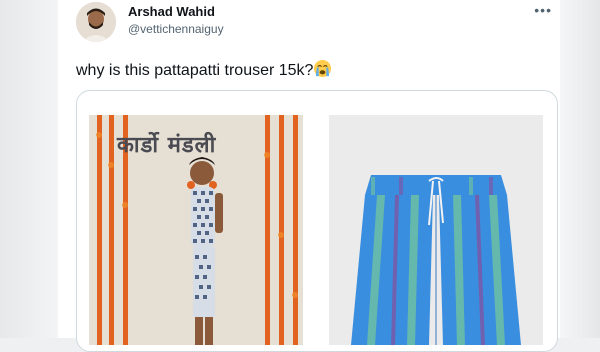  What do you see at coordinates (543, 10) in the screenshot?
I see `more-horizontal-icon: •••` at bounding box center [543, 10].